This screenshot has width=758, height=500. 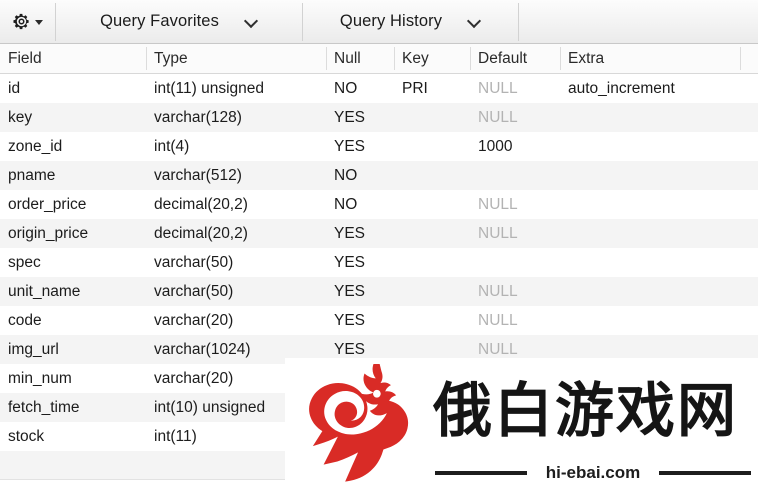 What do you see at coordinates (40, 378) in the screenshot?
I see `cell-field: min_num` at bounding box center [40, 378].